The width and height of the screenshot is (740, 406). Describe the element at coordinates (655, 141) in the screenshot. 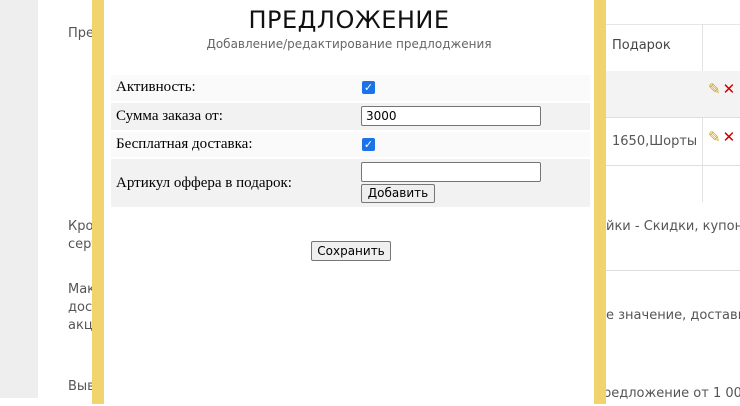

I see `bg-row-gift: 1650,Шорты` at that location.